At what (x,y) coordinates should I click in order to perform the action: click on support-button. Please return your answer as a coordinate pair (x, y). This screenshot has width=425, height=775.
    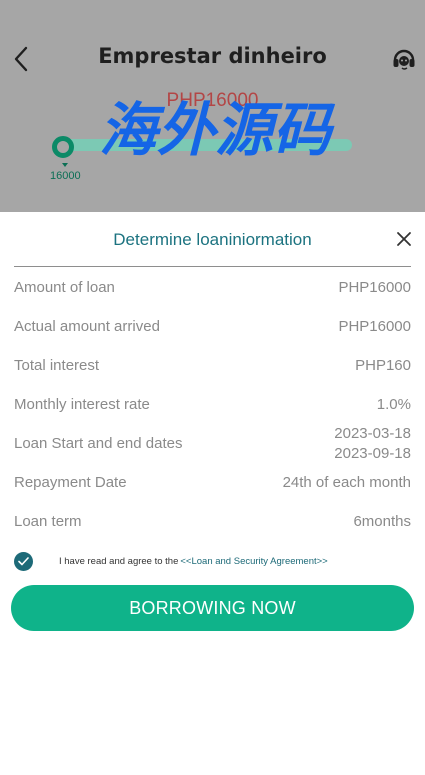
    Looking at the image, I should click on (404, 59).